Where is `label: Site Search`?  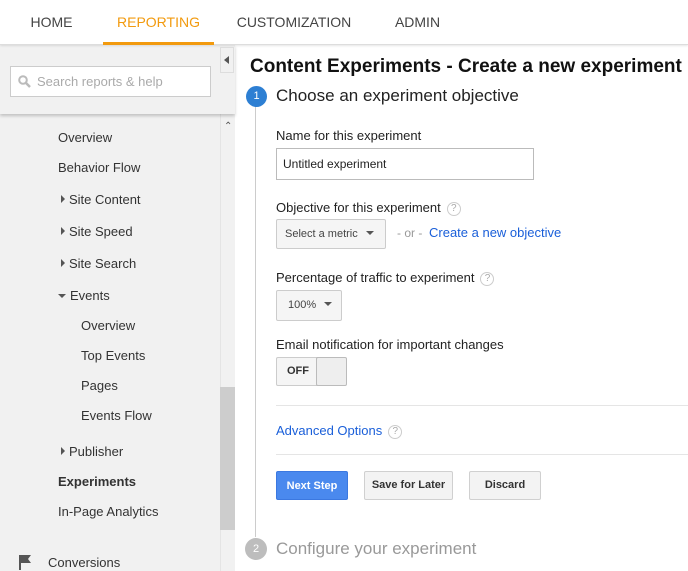 label: Site Search is located at coordinates (103, 263).